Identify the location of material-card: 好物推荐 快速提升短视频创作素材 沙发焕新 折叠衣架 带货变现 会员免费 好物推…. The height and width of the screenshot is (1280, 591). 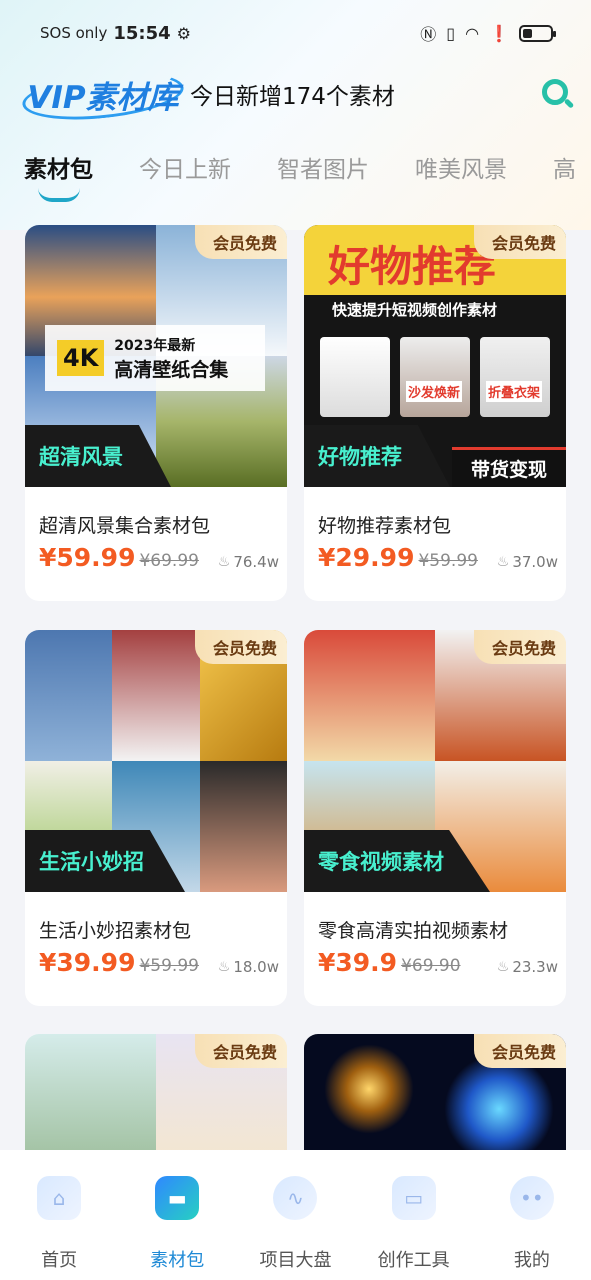
(435, 413).